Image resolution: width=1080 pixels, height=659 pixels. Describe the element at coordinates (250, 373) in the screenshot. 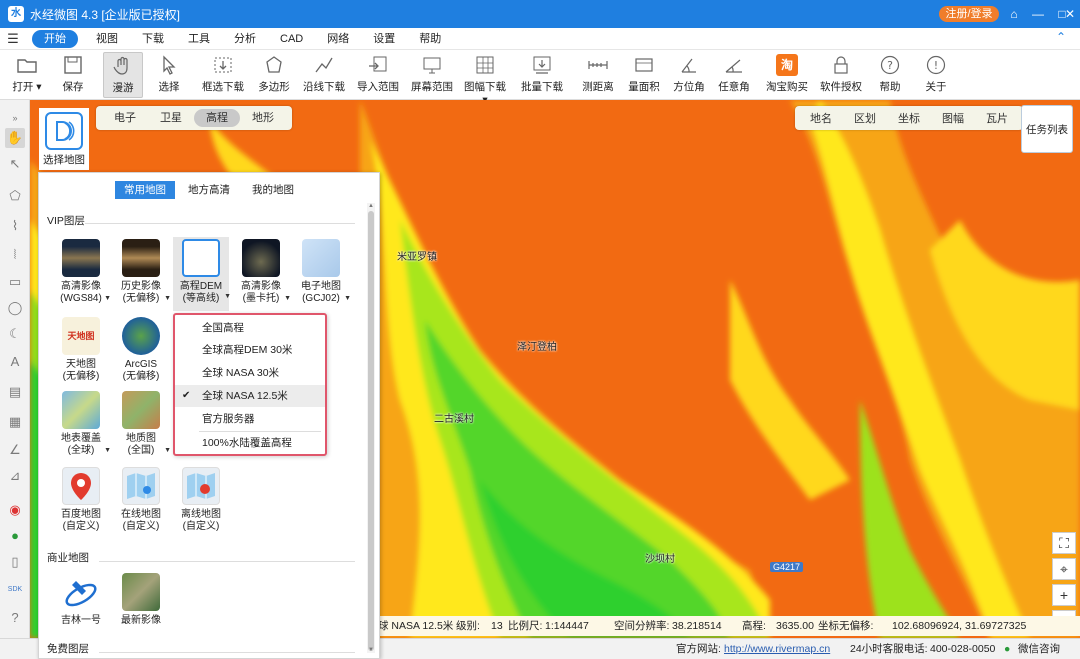

I see `dropdown-item: 全球 NASA 30米` at that location.